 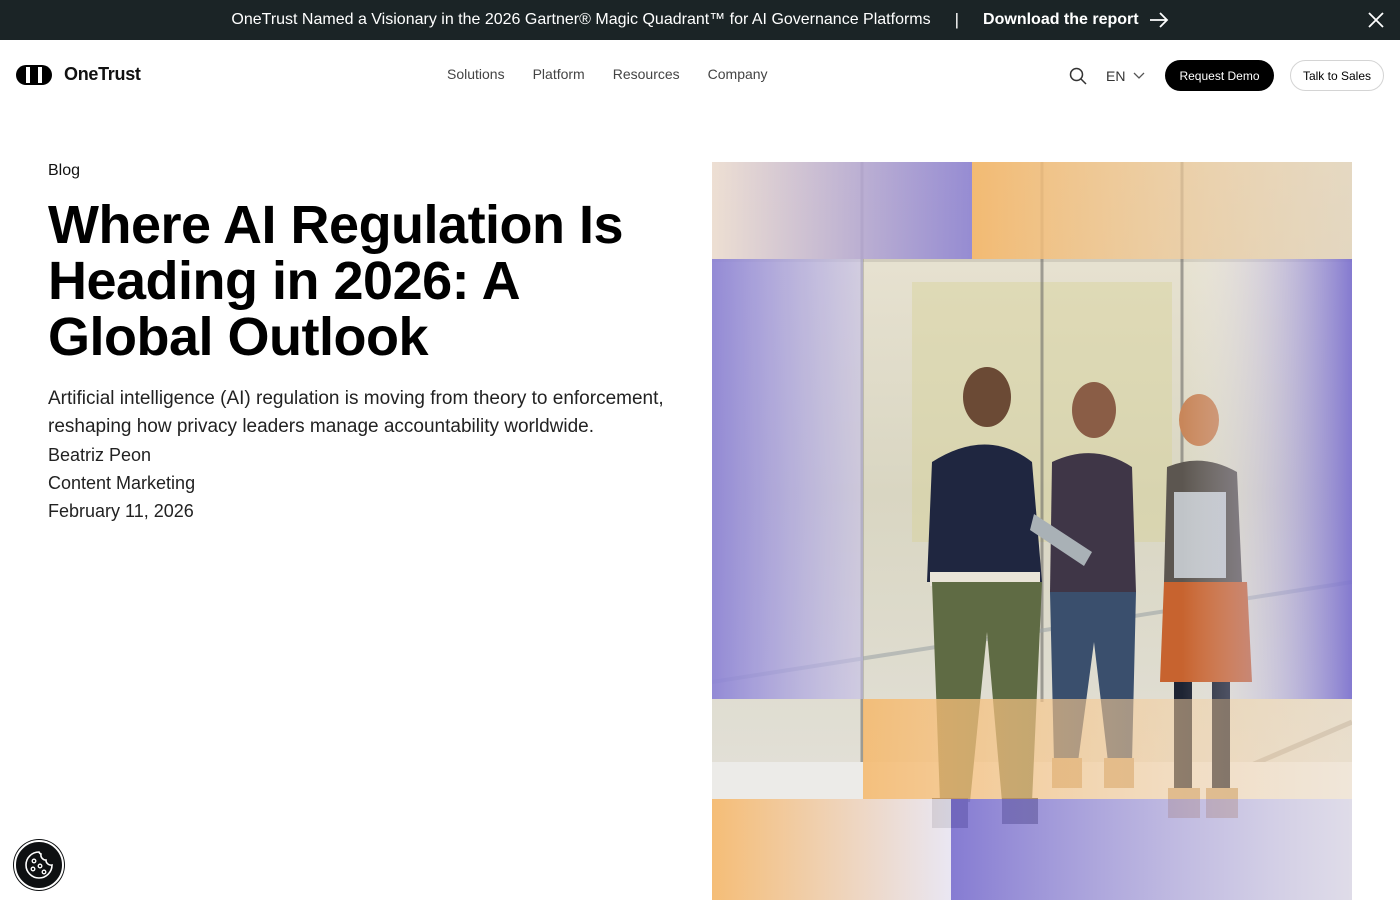 What do you see at coordinates (1061, 19) in the screenshot?
I see `download-report-label: Download the report` at bounding box center [1061, 19].